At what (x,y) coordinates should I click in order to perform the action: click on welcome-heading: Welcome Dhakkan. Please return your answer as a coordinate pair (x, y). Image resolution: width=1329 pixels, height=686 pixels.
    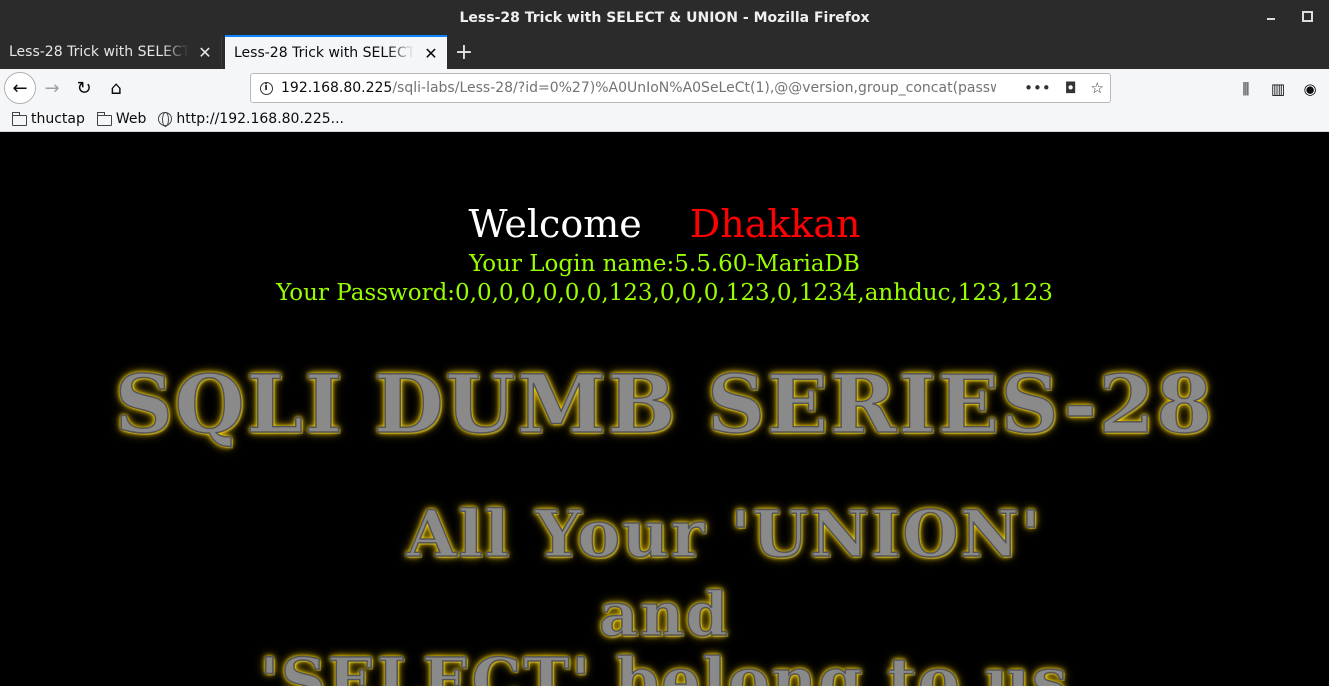
    Looking at the image, I should click on (664, 224).